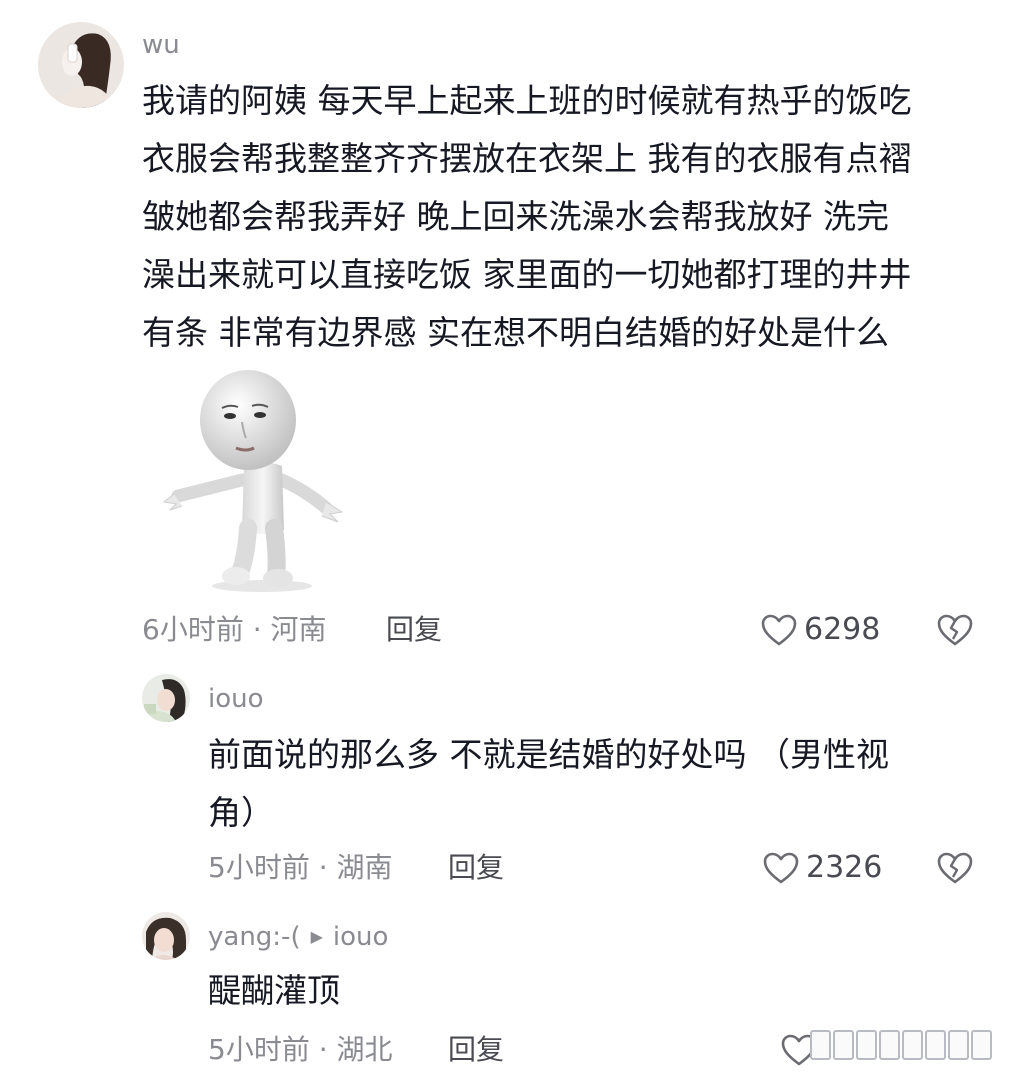 The width and height of the screenshot is (1014, 1080). What do you see at coordinates (361, 937) in the screenshot?
I see `reply-target: iouo` at bounding box center [361, 937].